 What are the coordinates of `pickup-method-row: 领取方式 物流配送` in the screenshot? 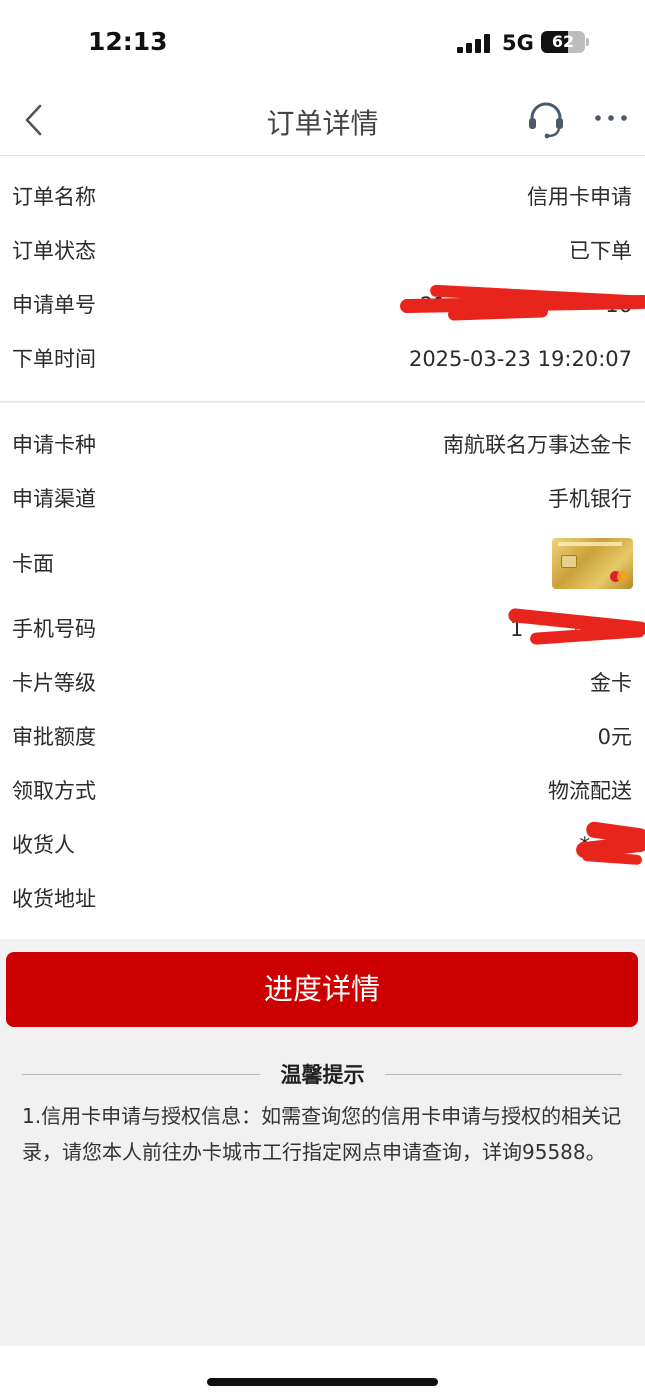 It's located at (322, 791).